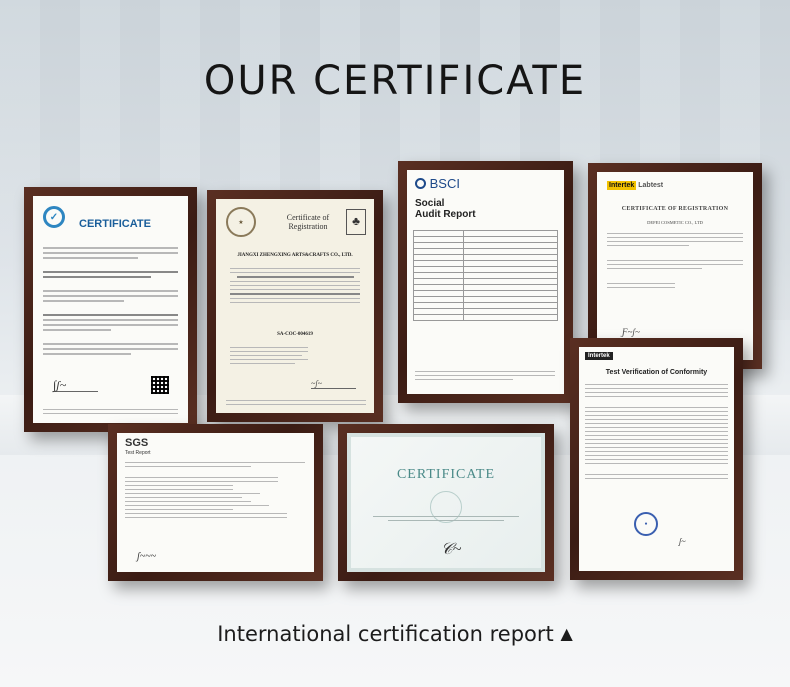 This screenshot has width=790, height=687. I want to click on signature: ∫ʃ~, so click(75, 385).